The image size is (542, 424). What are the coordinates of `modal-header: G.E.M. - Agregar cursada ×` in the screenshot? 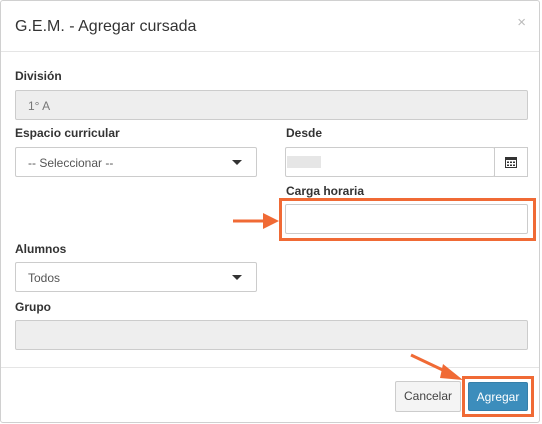 It's located at (270, 26).